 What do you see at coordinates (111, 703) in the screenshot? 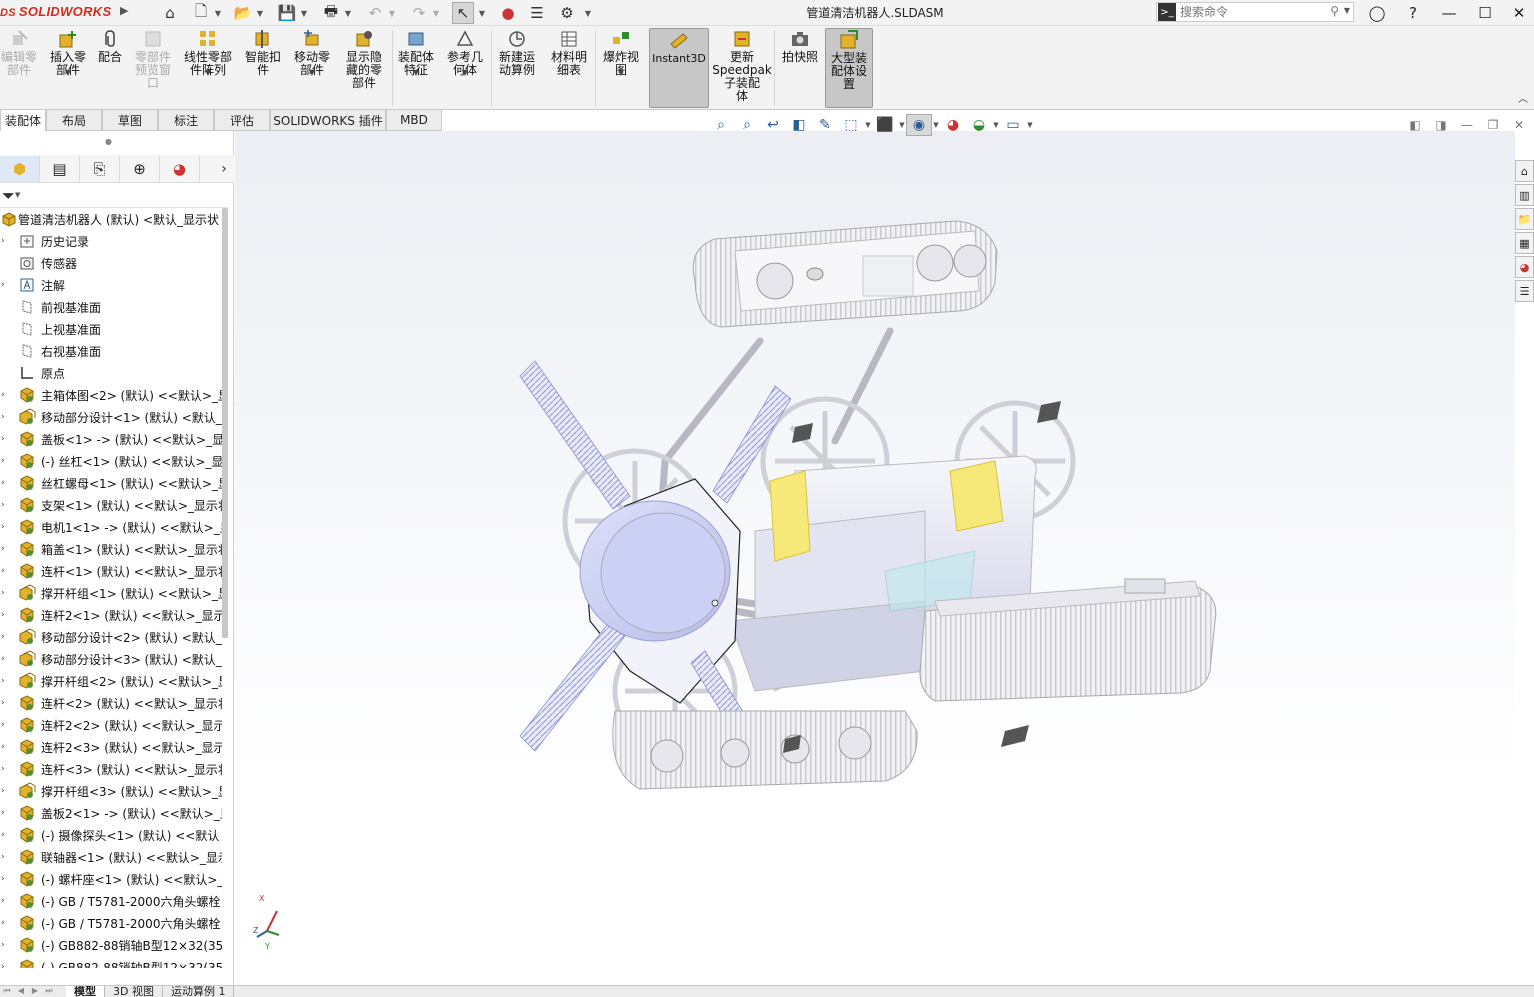
I see `tree-item: › 连杆<2> (默认) <<默认>_显示状` at bounding box center [111, 703].